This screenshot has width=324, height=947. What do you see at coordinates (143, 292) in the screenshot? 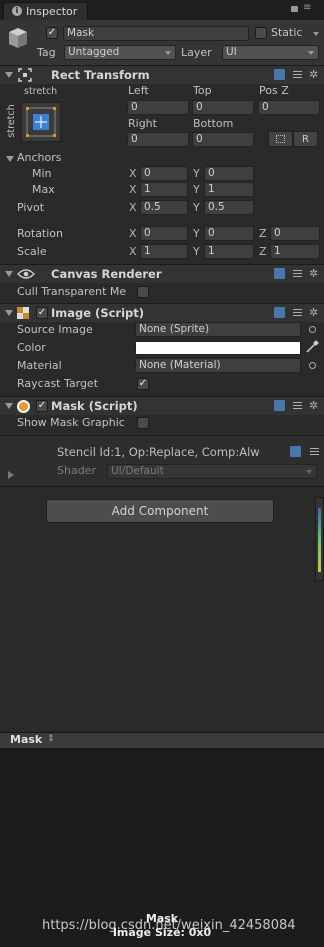
I see `cull-transparent-checkbox` at bounding box center [143, 292].